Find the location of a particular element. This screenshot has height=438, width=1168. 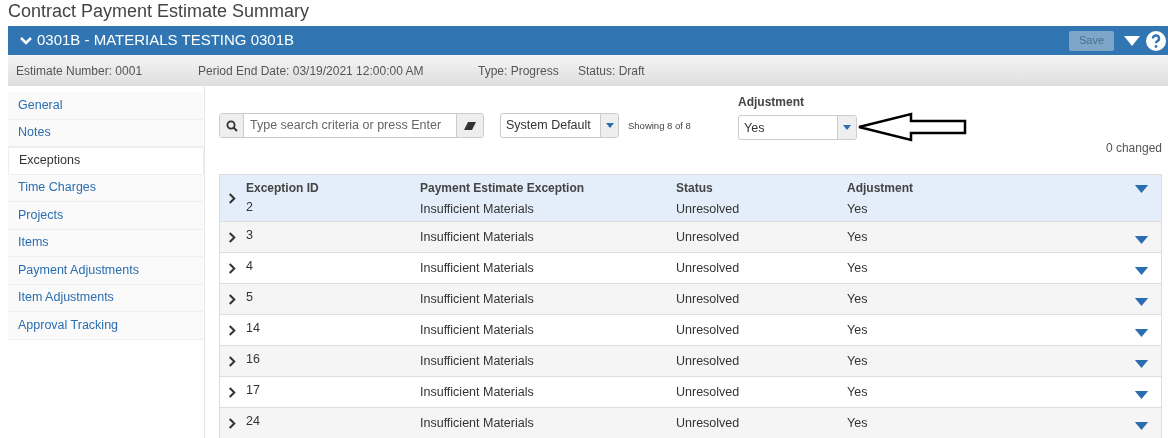

table-row: 16 Insufficient Materials Unresolved Yes is located at coordinates (690, 361).